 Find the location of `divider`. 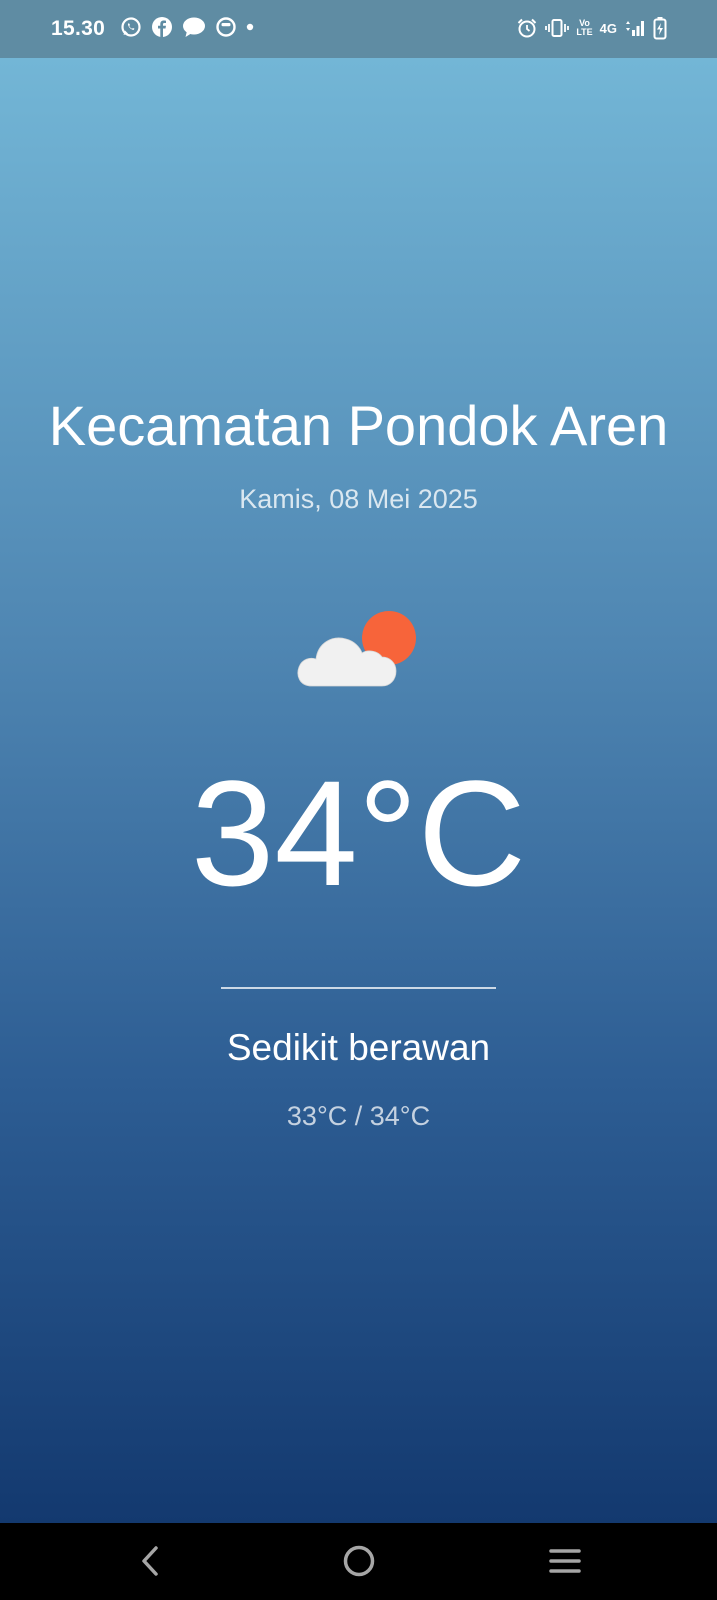

divider is located at coordinates (358, 988).